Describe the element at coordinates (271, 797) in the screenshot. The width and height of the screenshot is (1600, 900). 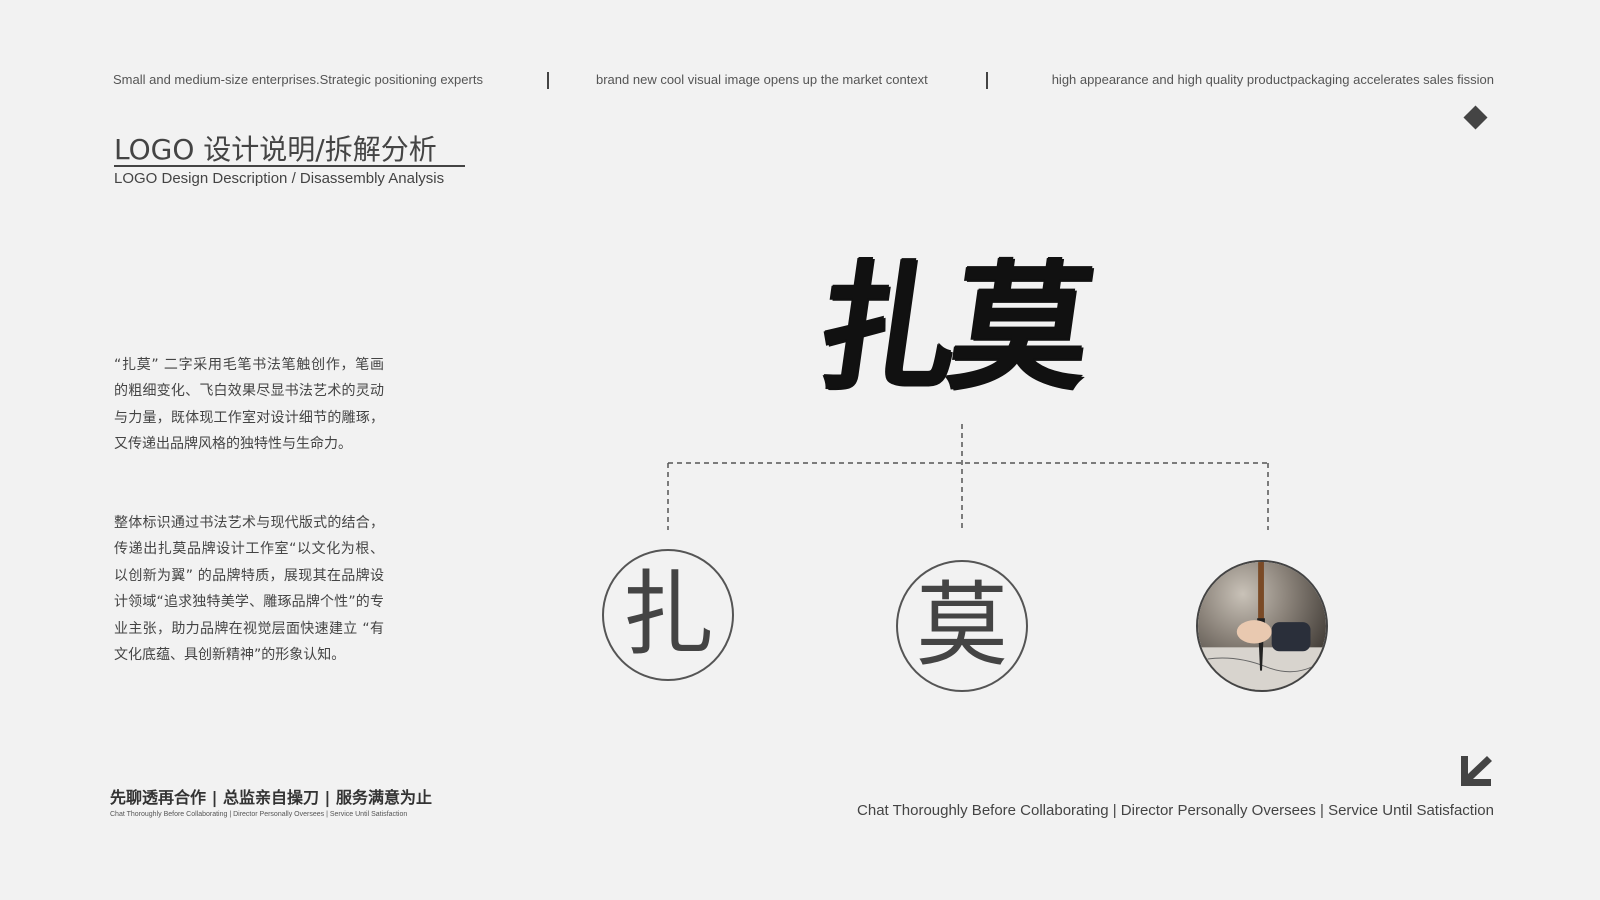
I see `footer-slogan-cn: 先聊透再合作 | 总监亲自操刀 | 服务满意为止` at that location.